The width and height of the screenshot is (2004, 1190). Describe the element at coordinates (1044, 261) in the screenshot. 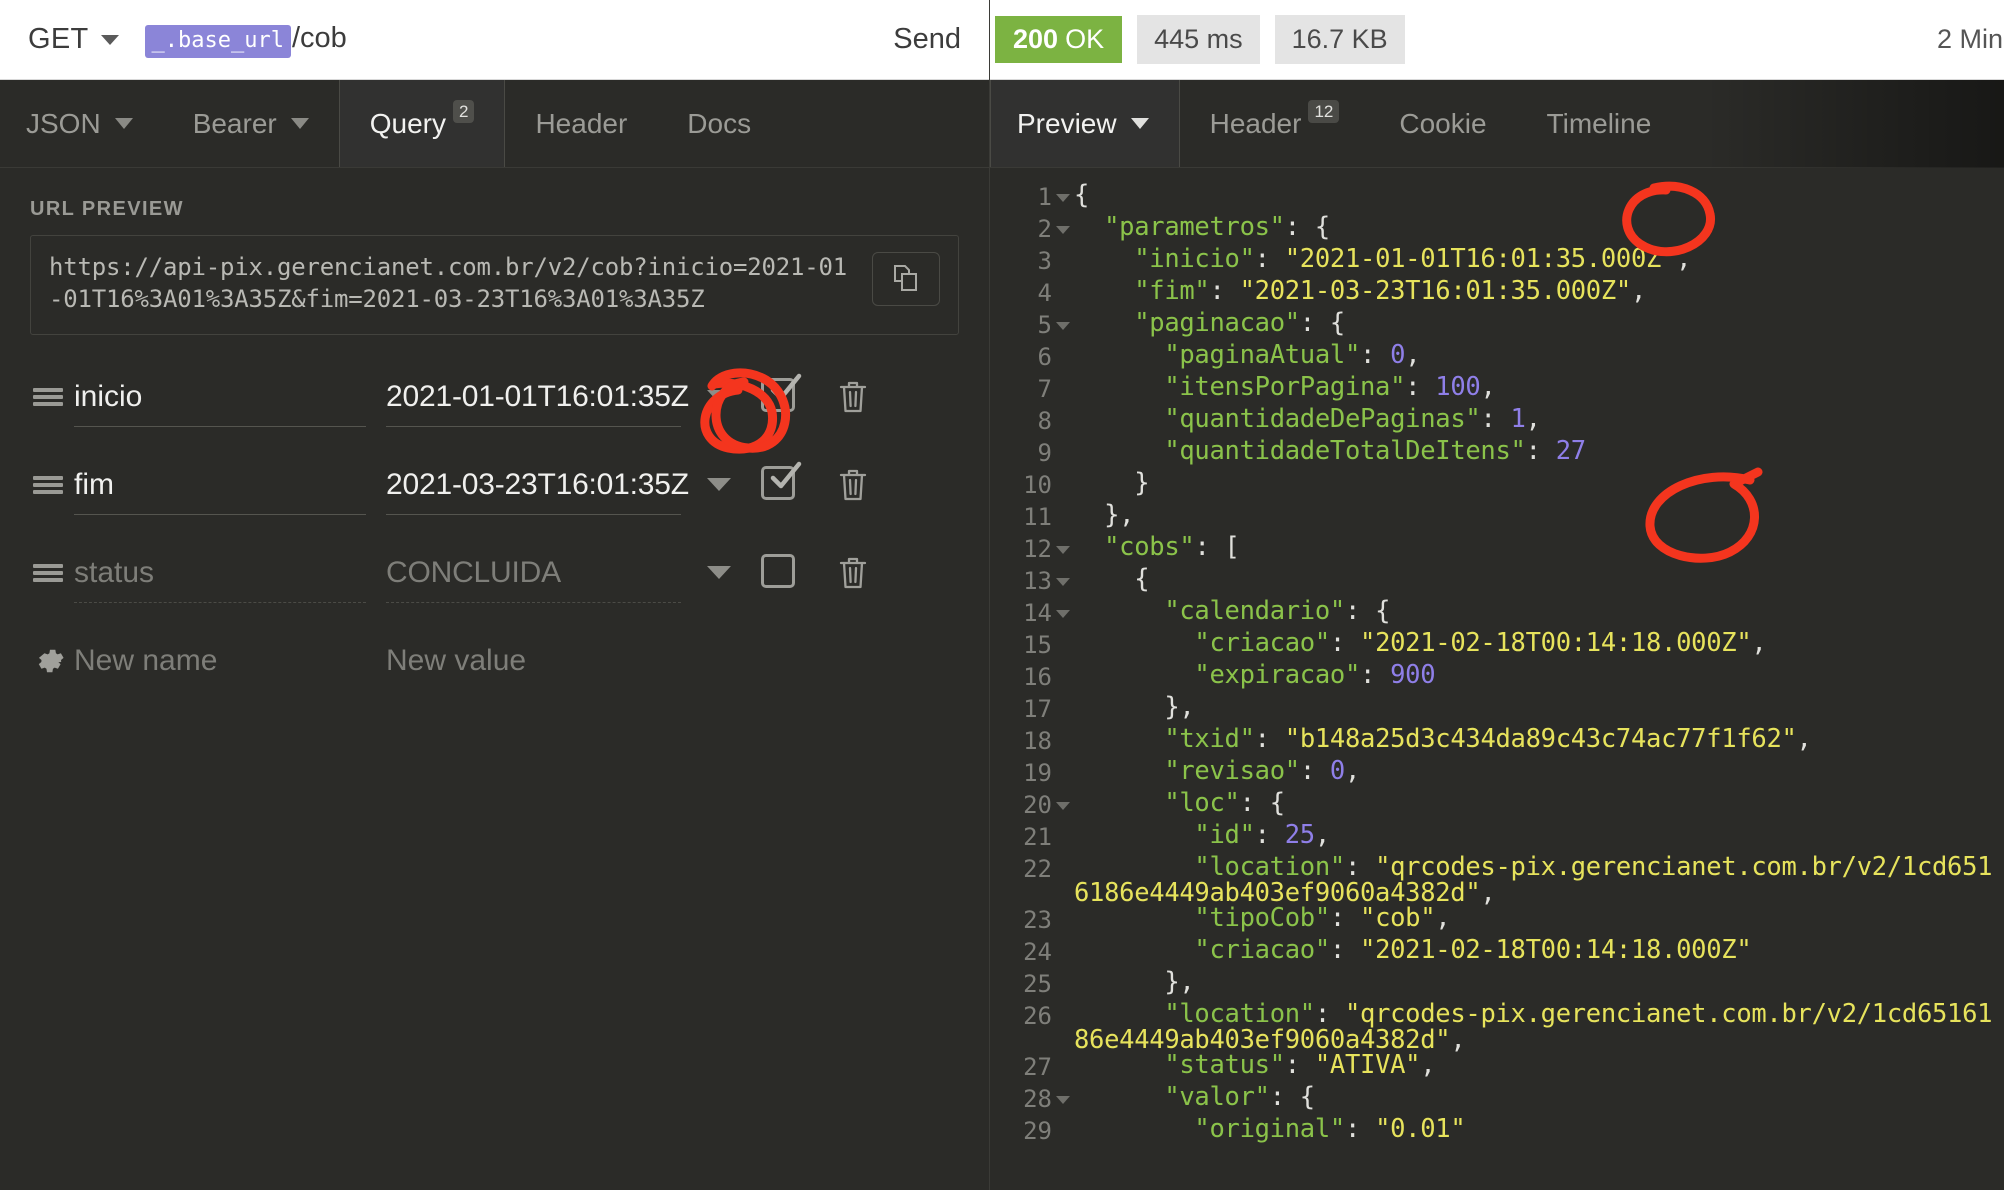

I see `line-number: 3` at that location.